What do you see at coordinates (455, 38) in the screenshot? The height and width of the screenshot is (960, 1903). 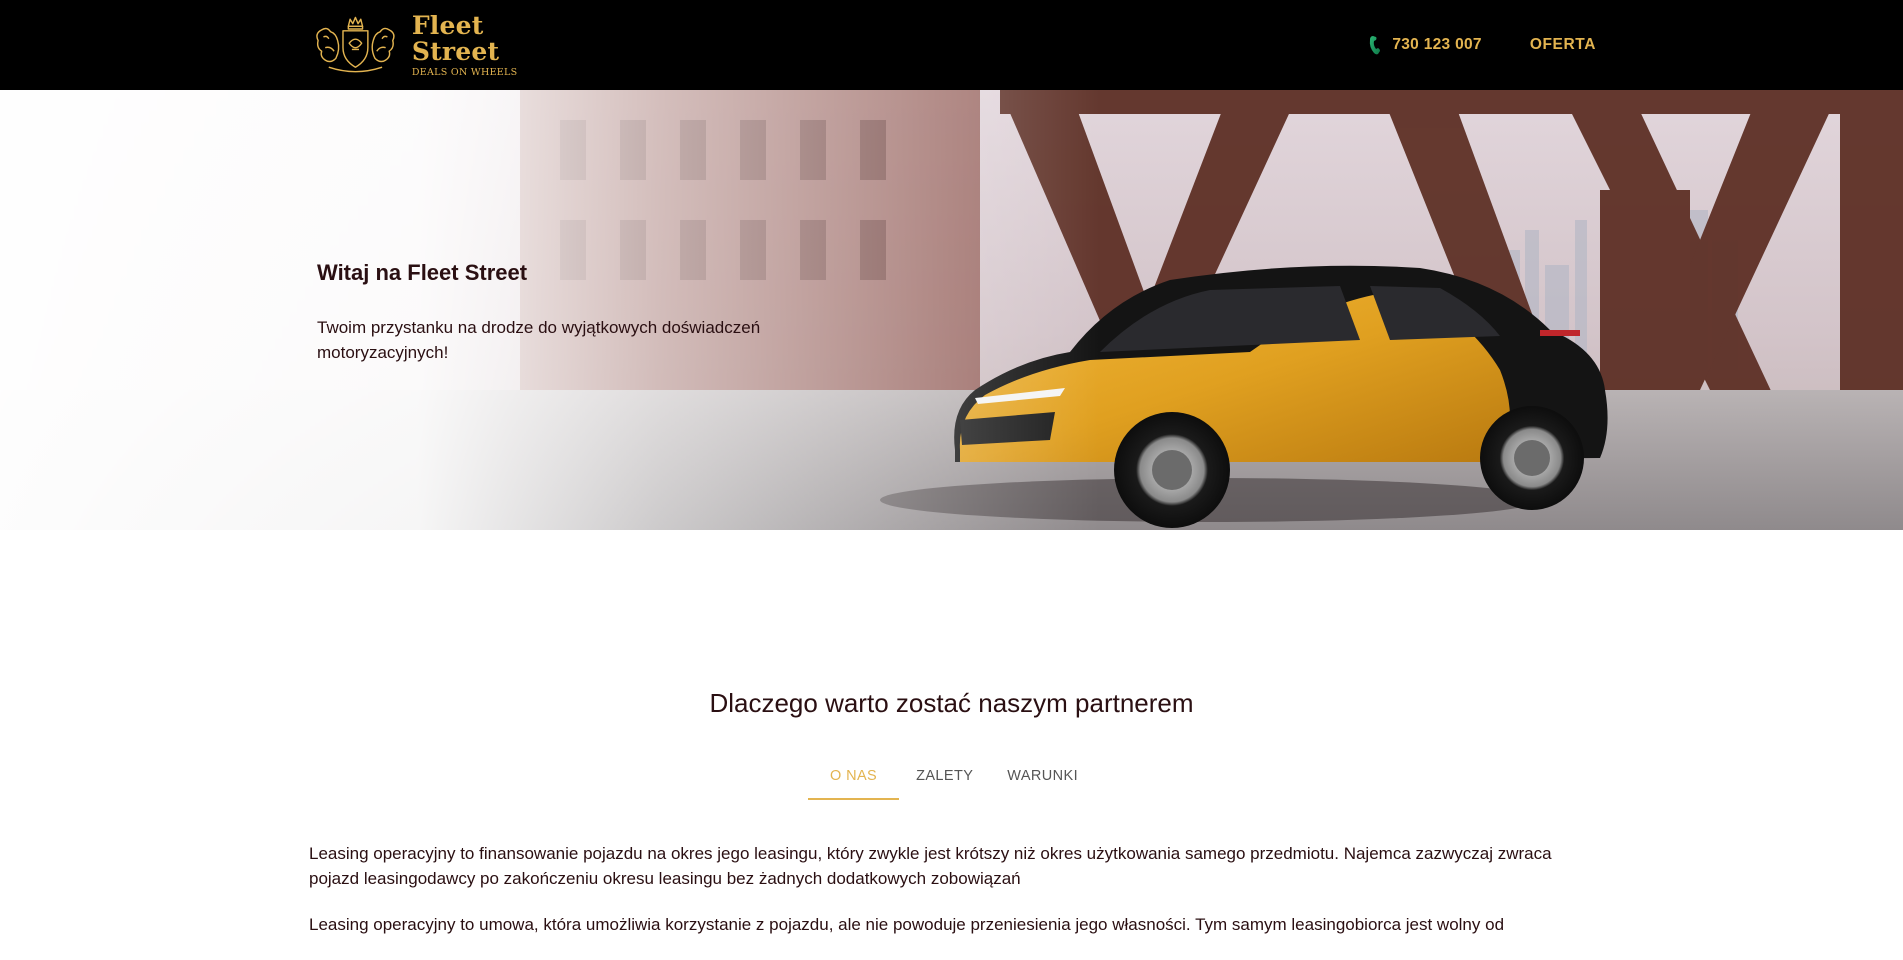 I see `logo-name: Fleet Street` at bounding box center [455, 38].